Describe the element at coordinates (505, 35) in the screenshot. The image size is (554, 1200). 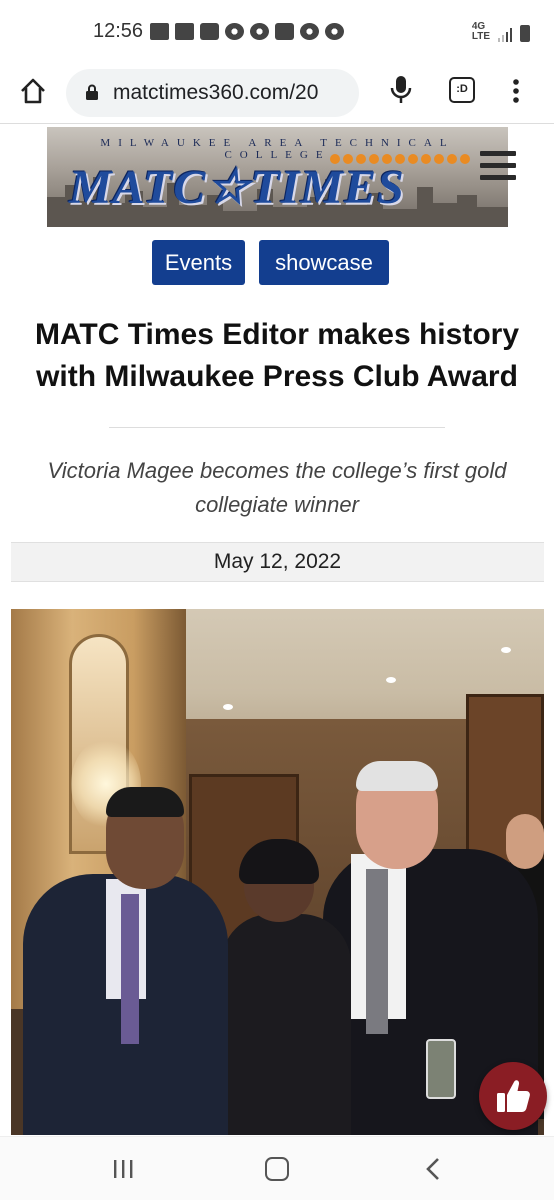
I see `signal-icon` at that location.